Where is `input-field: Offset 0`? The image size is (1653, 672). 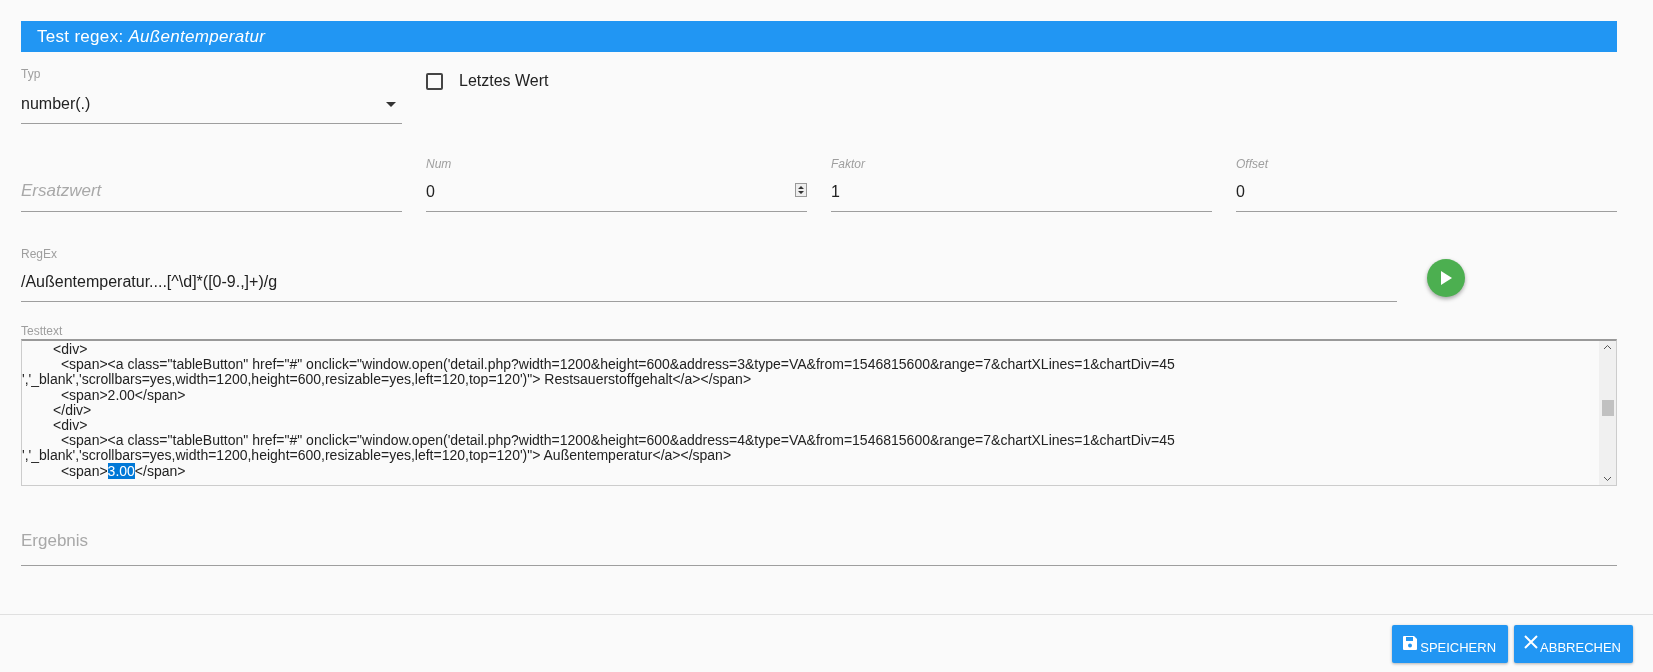
input-field: Offset 0 is located at coordinates (1426, 182).